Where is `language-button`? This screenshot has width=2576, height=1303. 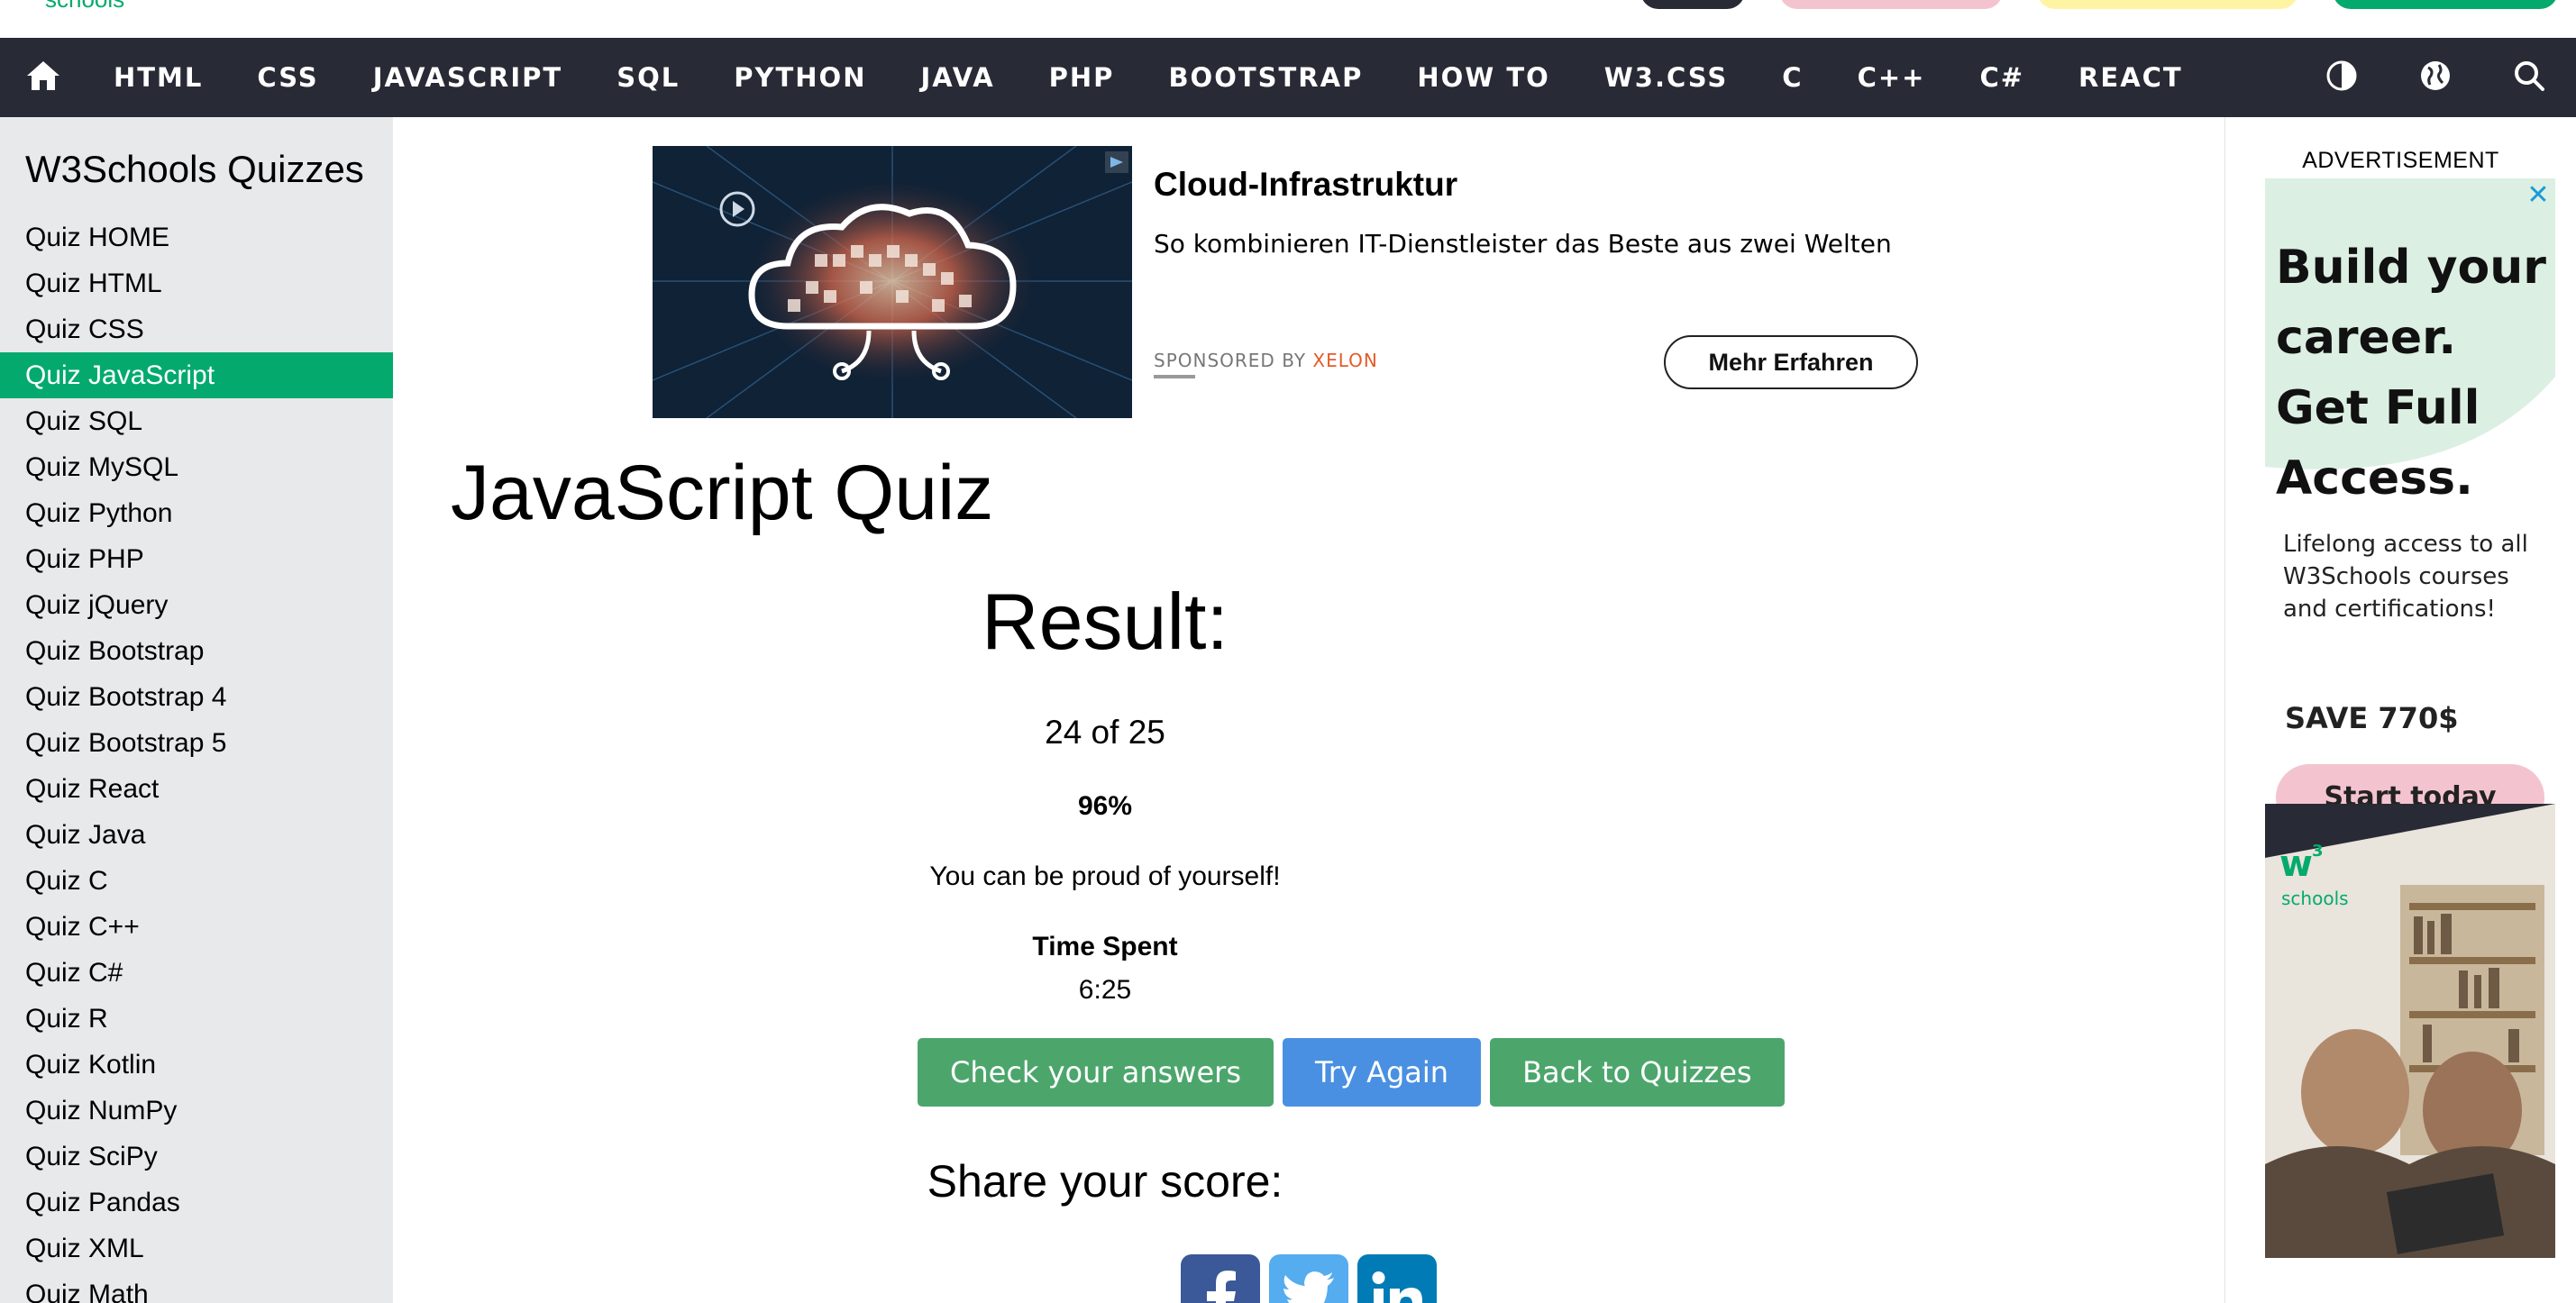 language-button is located at coordinates (2435, 77).